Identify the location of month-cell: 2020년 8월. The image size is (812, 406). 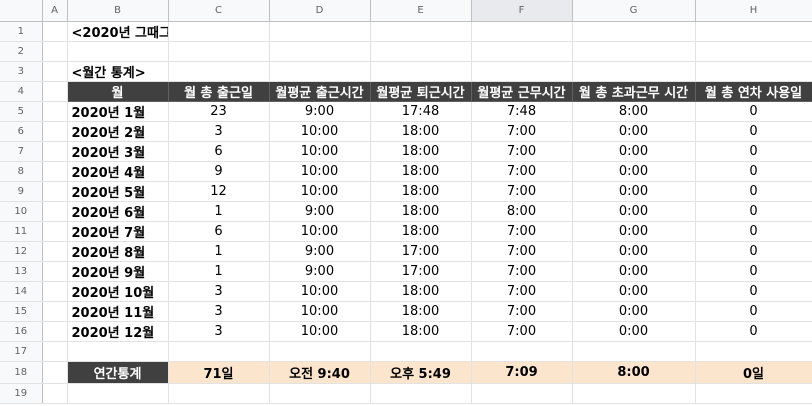
(118, 251).